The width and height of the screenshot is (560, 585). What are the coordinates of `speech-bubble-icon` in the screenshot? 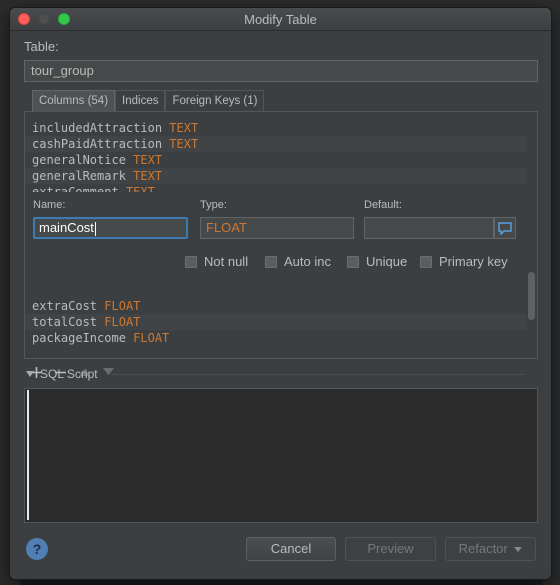 It's located at (505, 228).